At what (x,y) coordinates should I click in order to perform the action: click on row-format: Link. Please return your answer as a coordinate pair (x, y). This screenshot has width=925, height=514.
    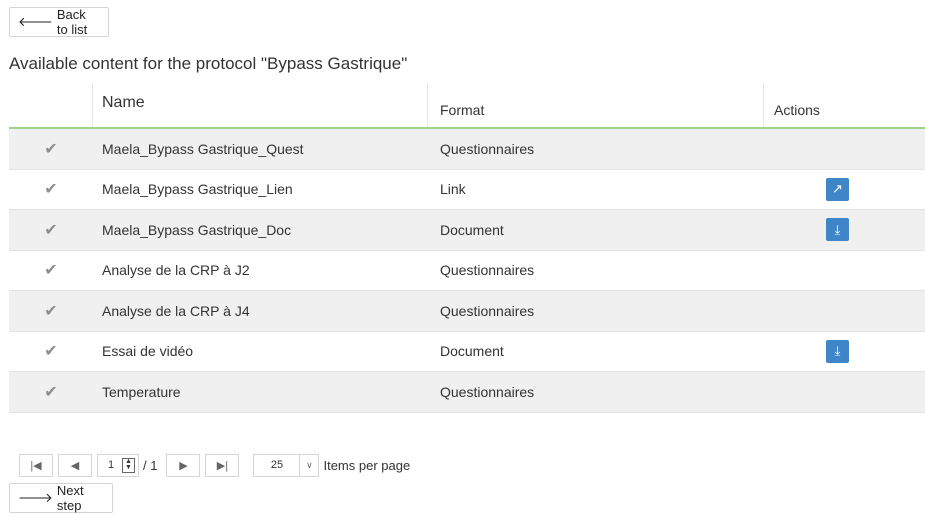
    Looking at the image, I should click on (453, 189).